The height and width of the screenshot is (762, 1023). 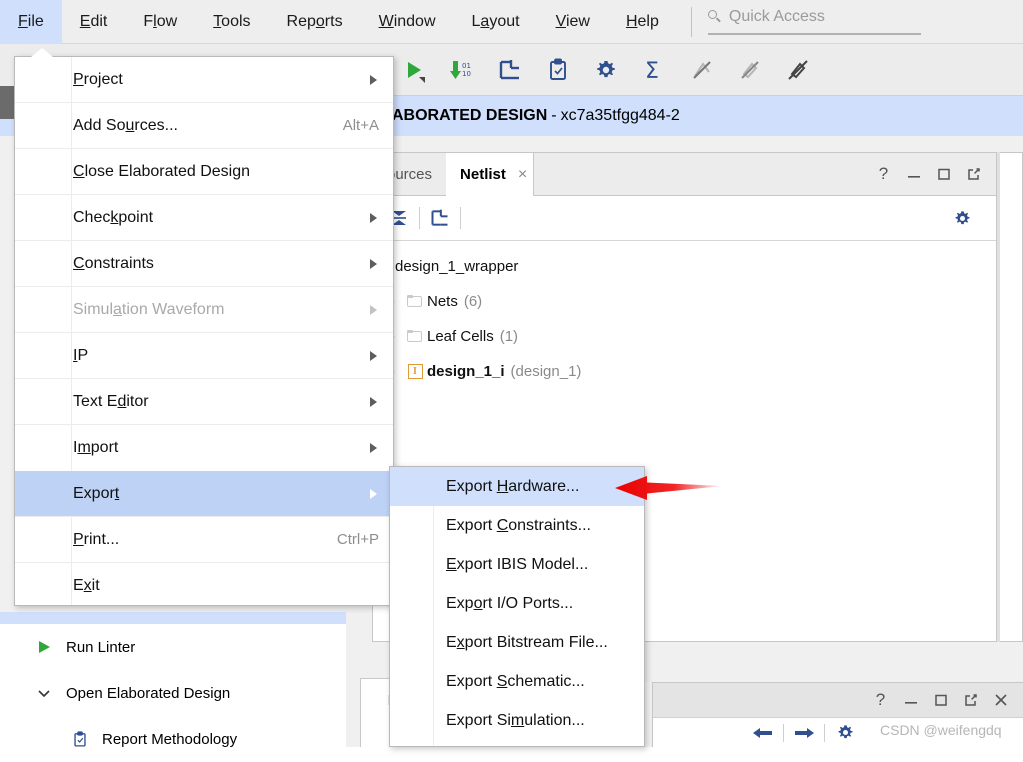 I want to click on svg-text: 01, so click(x=466, y=66).